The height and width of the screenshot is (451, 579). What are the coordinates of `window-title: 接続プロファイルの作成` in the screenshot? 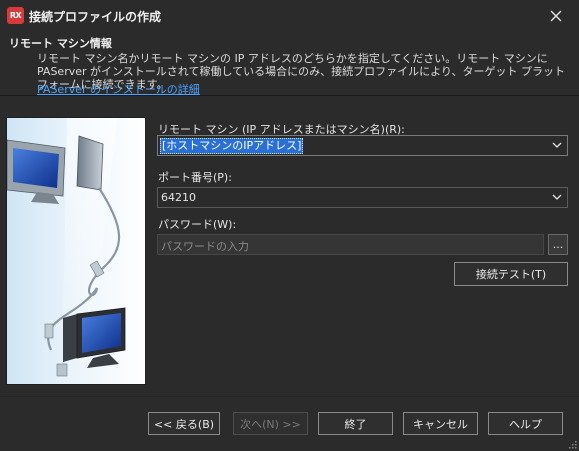 It's located at (95, 17).